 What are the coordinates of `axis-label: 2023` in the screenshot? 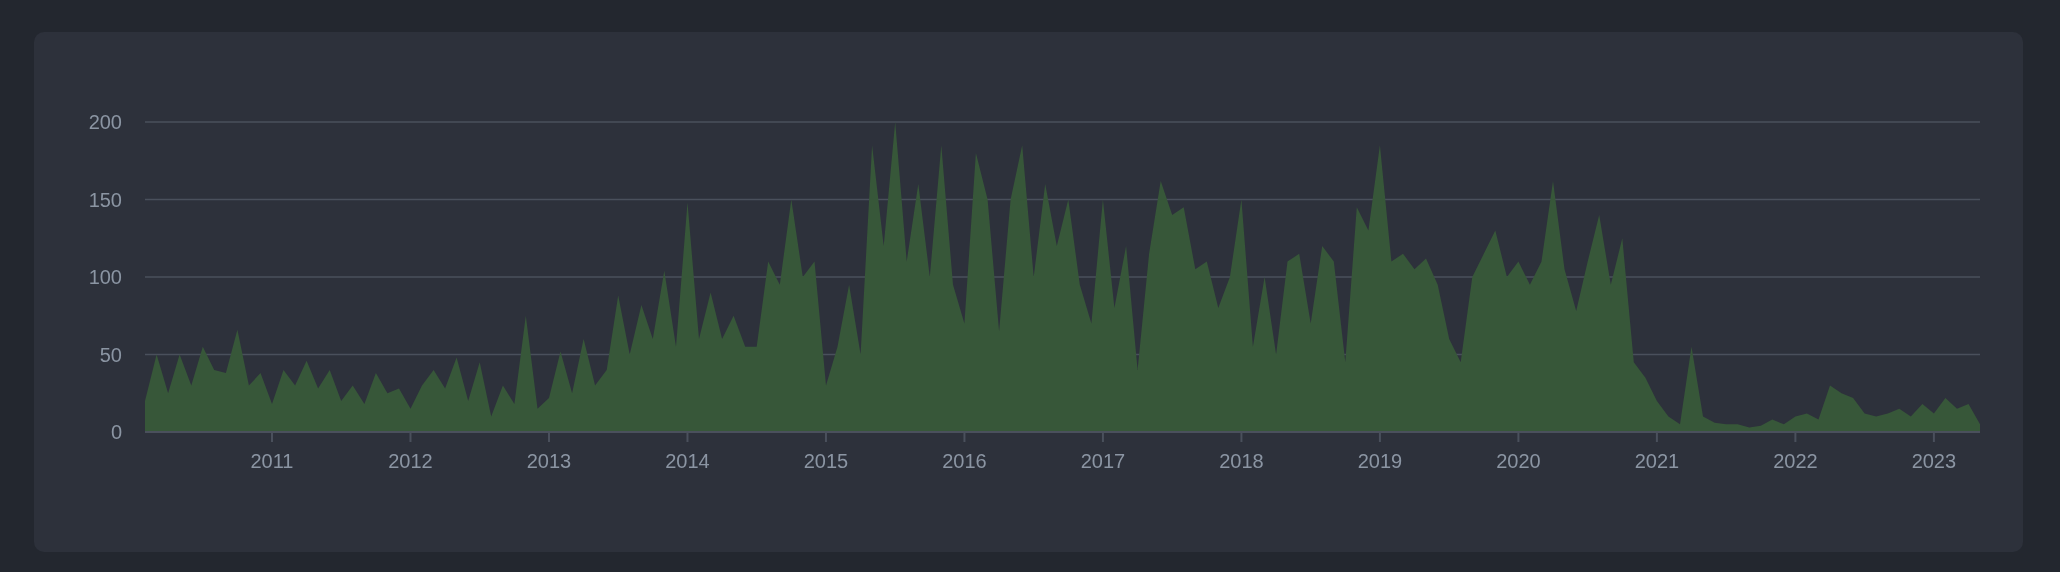 It's located at (1934, 461).